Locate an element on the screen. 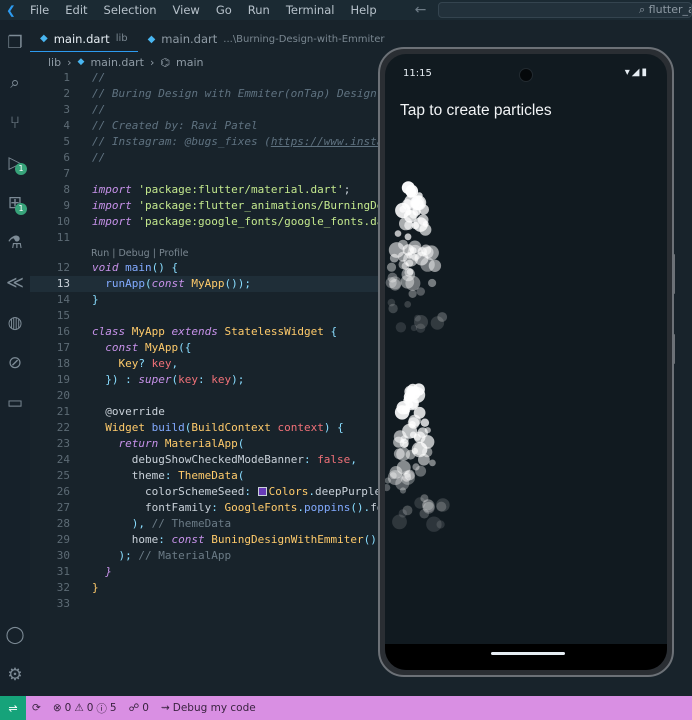 The height and width of the screenshot is (720, 692). code-line: 26 colorSchemeSeed: Colors.deepPurple, is located at coordinates (218, 491).